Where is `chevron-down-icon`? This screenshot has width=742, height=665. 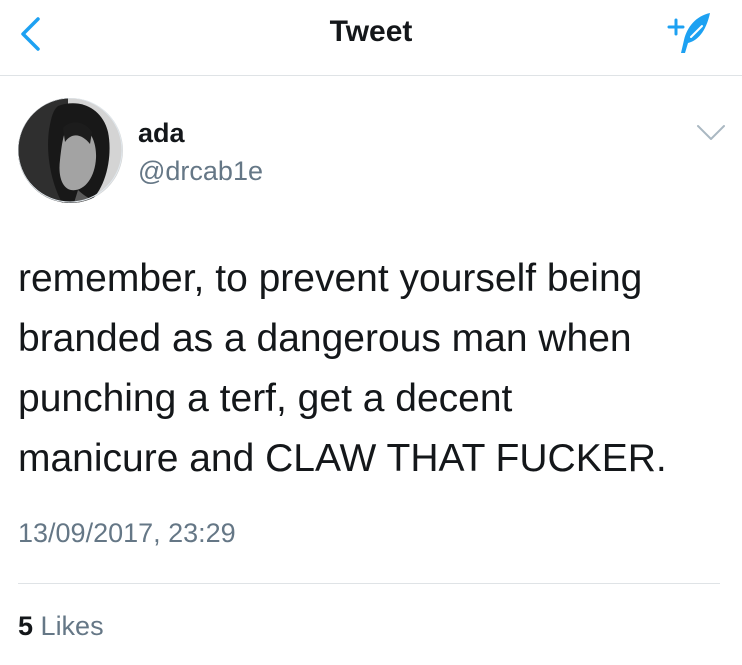
chevron-down-icon is located at coordinates (711, 132).